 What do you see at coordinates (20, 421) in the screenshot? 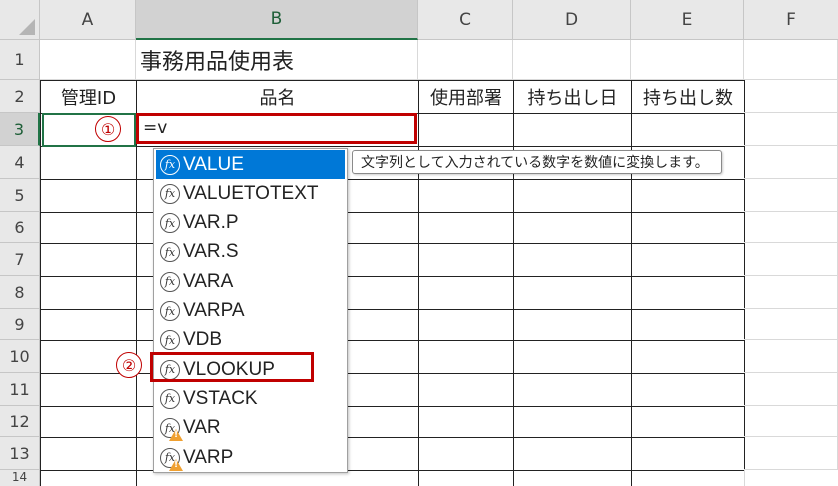
I see `row-header-12: 12` at bounding box center [20, 421].